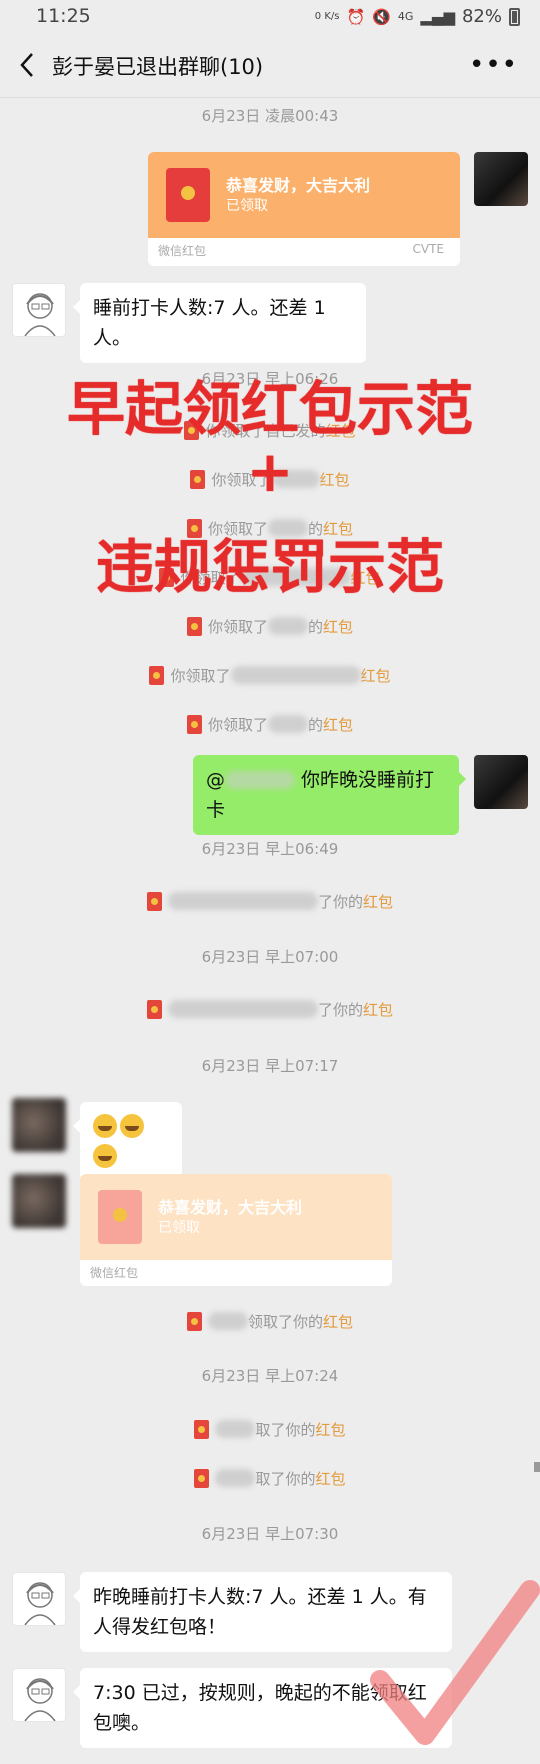 The width and height of the screenshot is (540, 1764). I want to click on notice-text: 了你的, so click(340, 1010).